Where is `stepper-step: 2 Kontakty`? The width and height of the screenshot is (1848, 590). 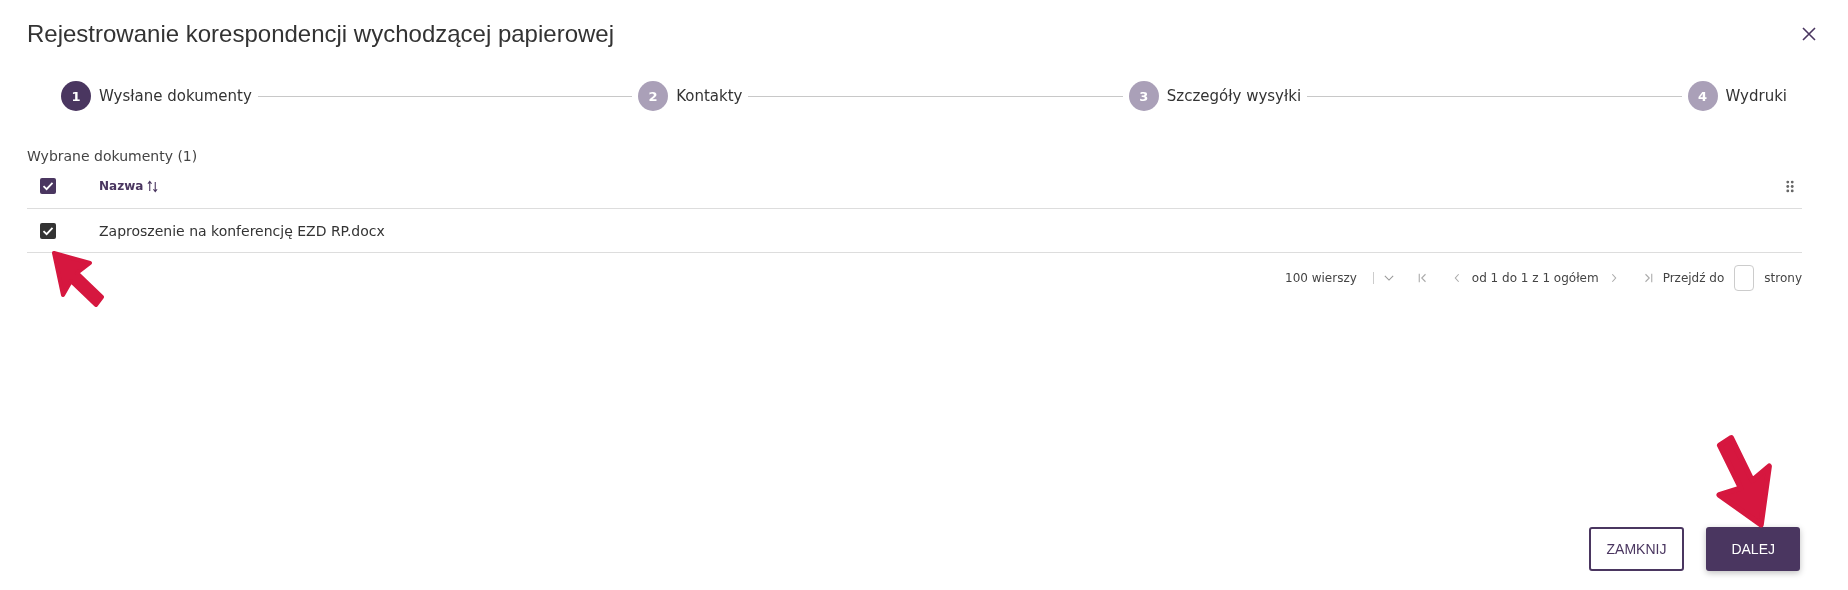 stepper-step: 2 Kontakty is located at coordinates (690, 96).